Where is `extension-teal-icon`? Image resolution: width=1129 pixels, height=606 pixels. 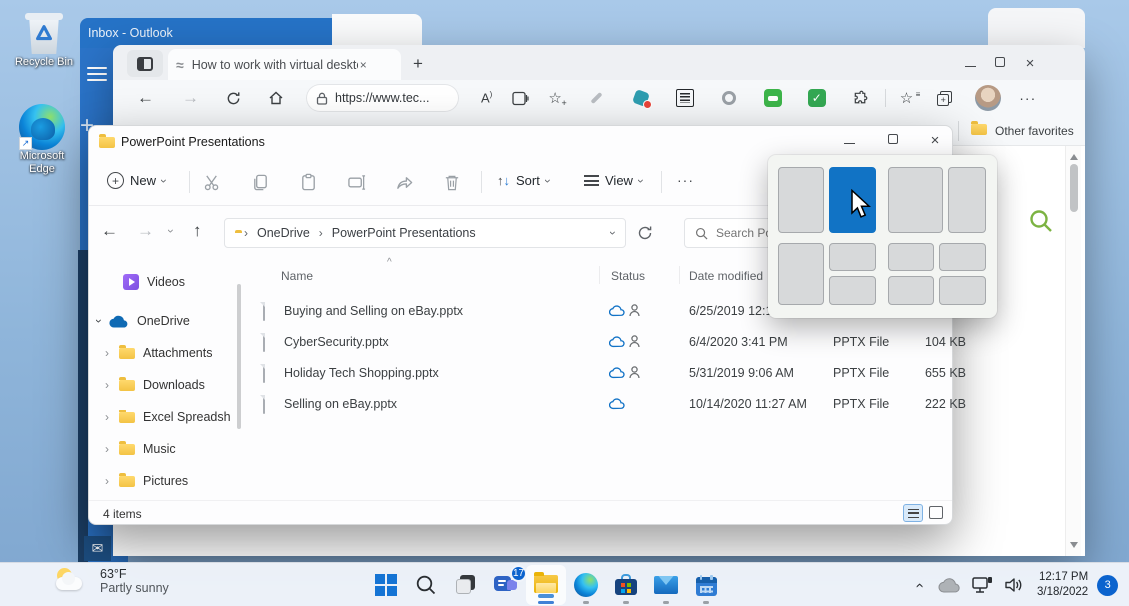 extension-teal-icon is located at coordinates (641, 99).